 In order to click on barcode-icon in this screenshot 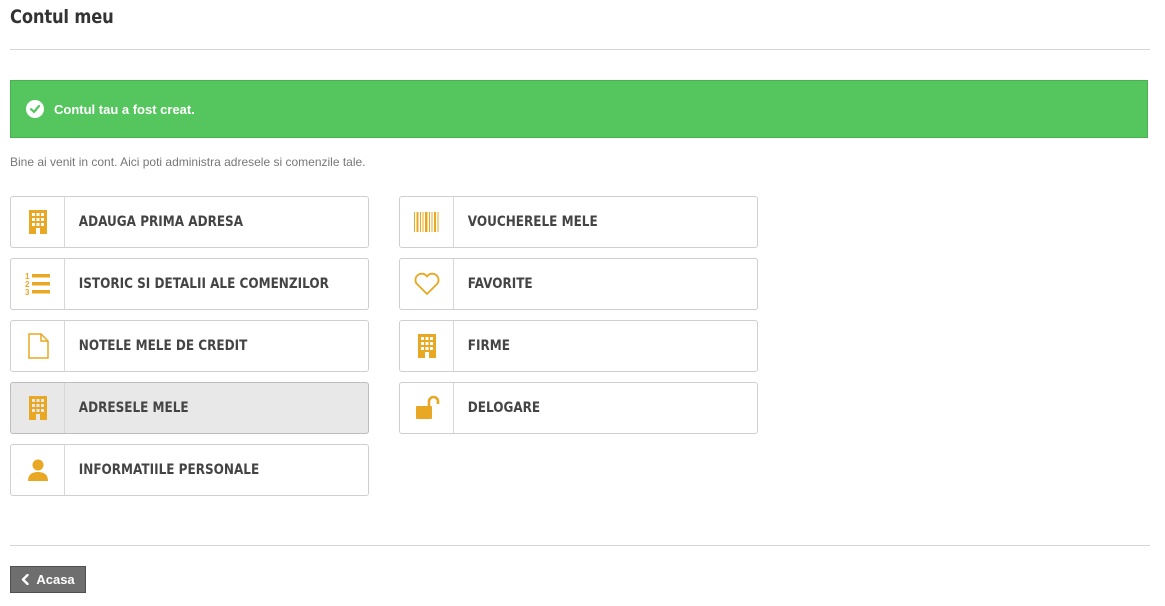, I will do `click(427, 222)`.